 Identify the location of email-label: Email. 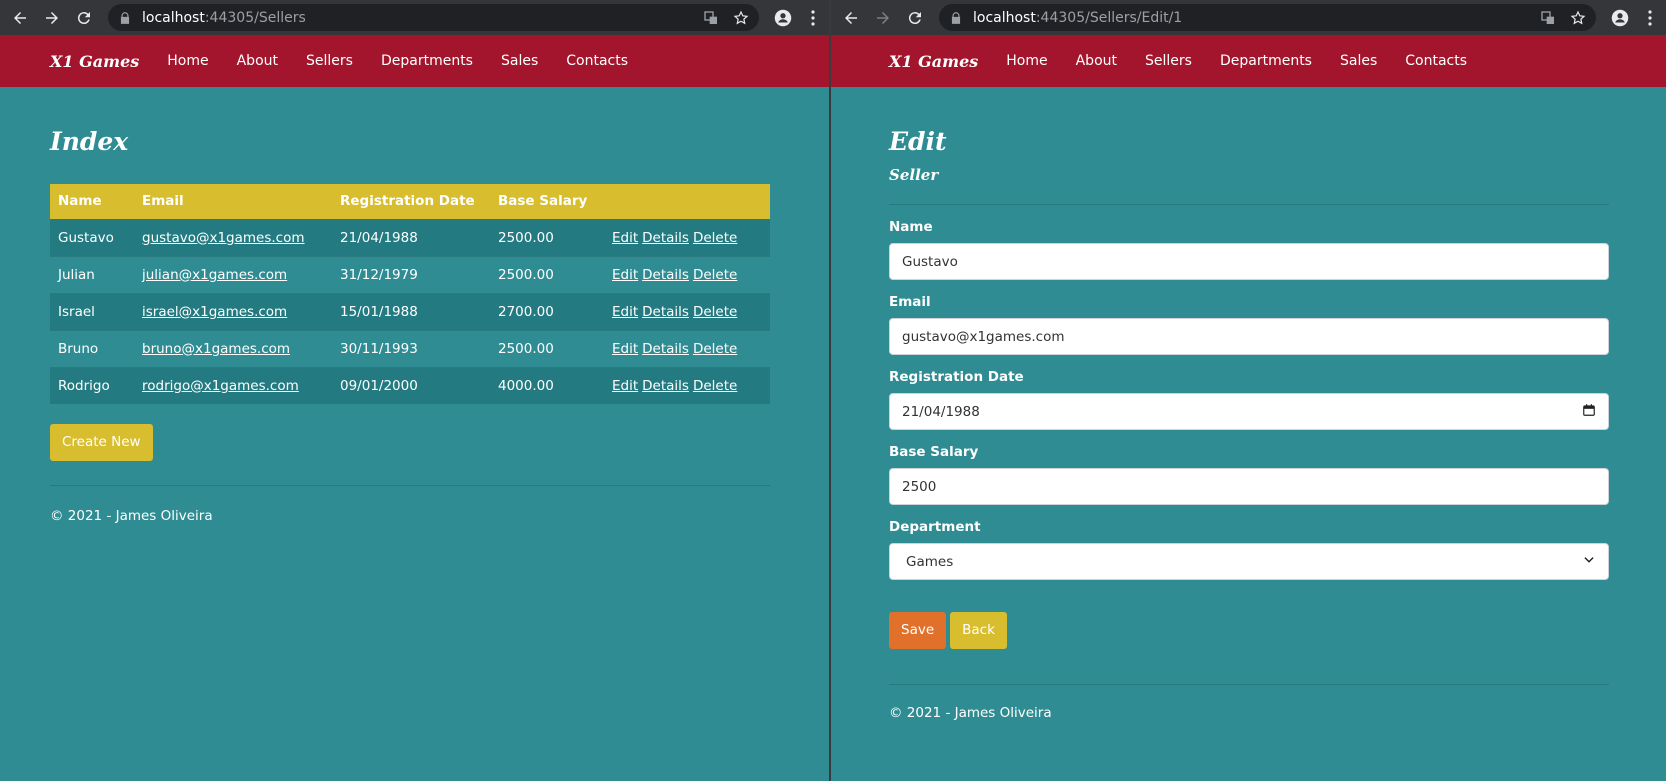
(910, 302).